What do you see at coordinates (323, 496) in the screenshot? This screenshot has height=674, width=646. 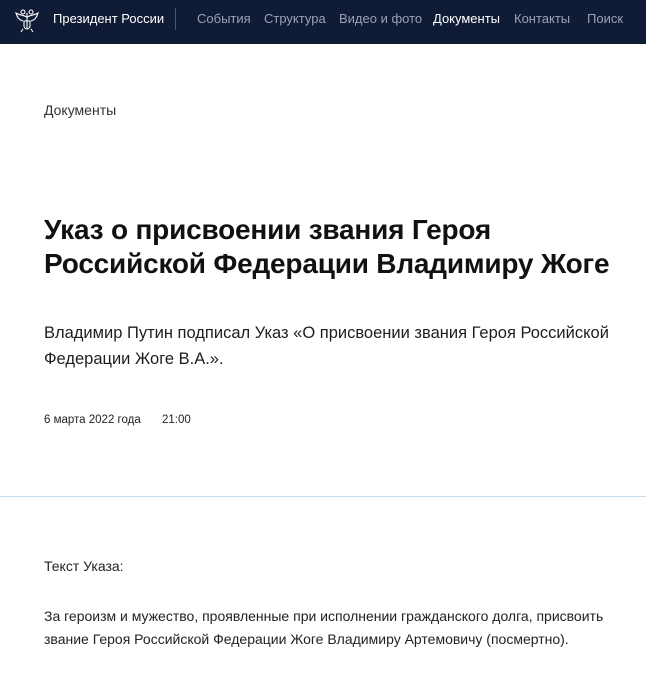 I see `section-divider` at bounding box center [323, 496].